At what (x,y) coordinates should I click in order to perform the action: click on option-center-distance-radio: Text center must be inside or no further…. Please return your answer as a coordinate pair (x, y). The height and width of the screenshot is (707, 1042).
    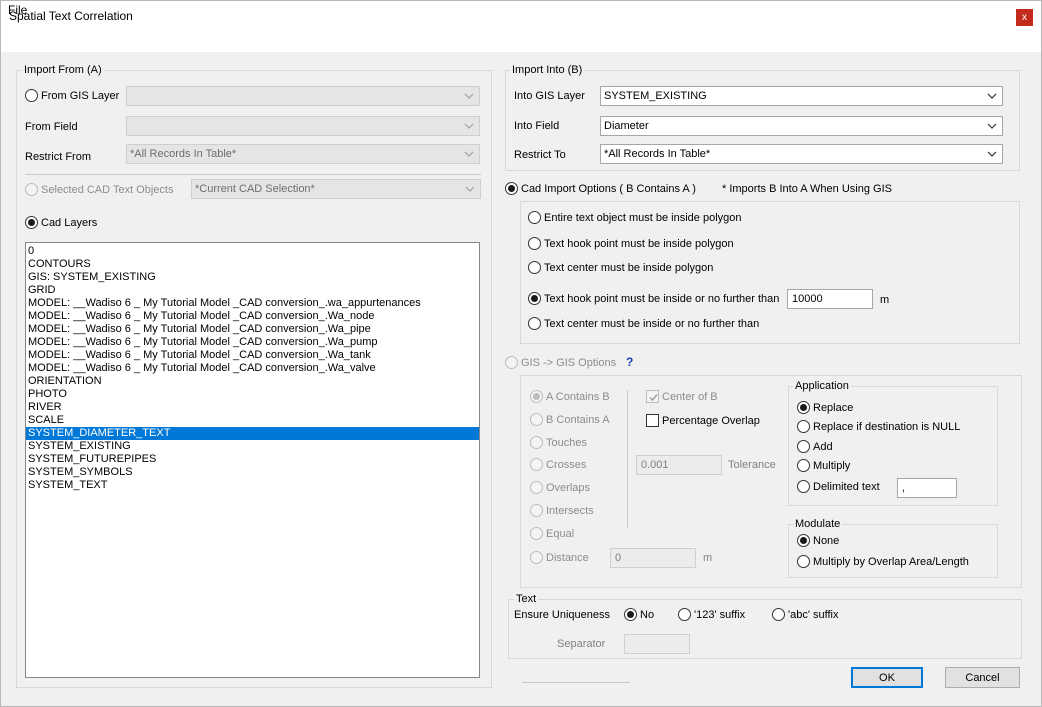
    Looking at the image, I should click on (643, 323).